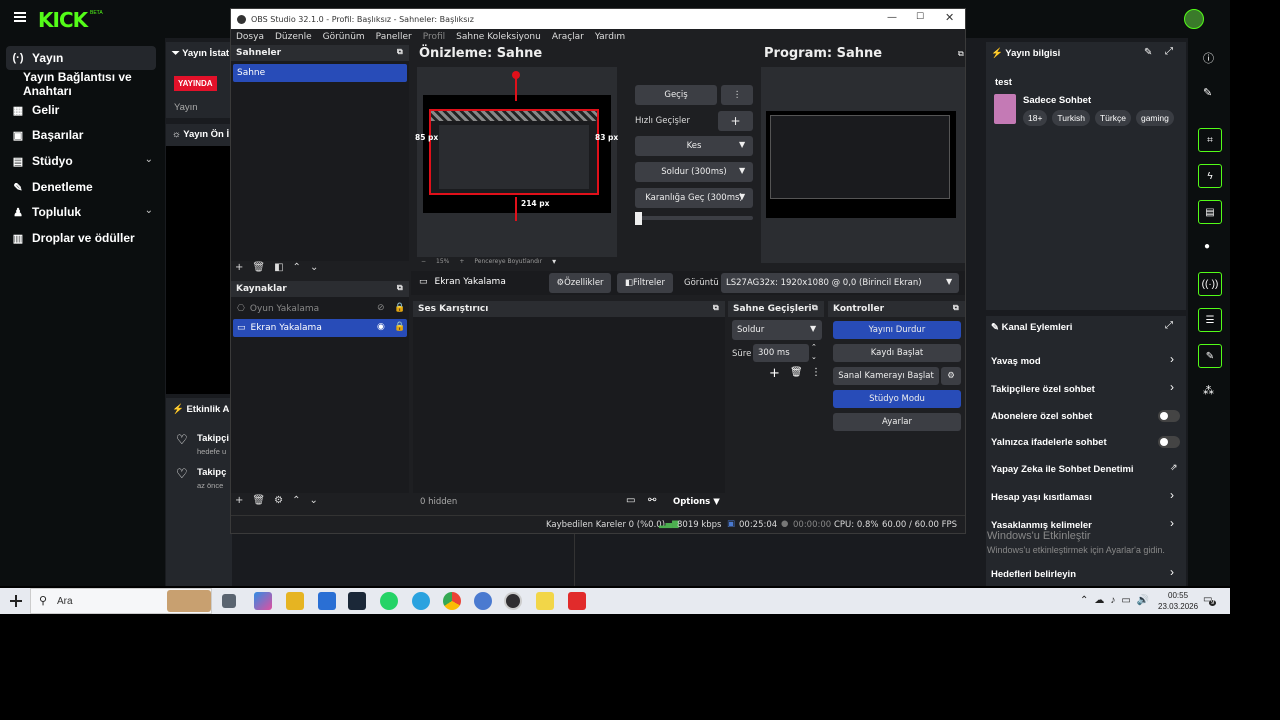  What do you see at coordinates (568, 37) in the screenshot?
I see `menu-araclar: Araçlar` at bounding box center [568, 37].